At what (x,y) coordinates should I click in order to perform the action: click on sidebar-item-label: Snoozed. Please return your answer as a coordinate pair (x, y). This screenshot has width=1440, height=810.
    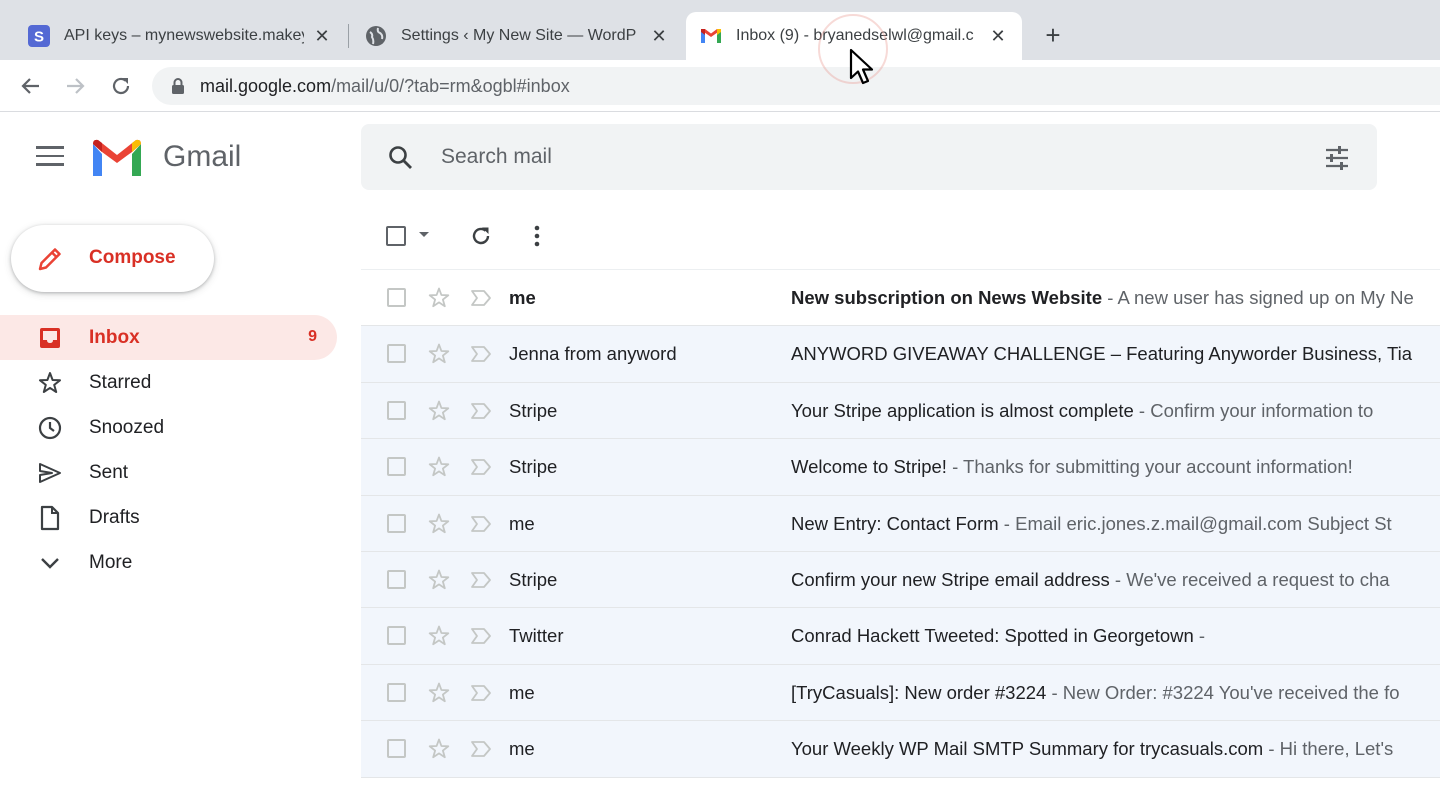
    Looking at the image, I should click on (127, 427).